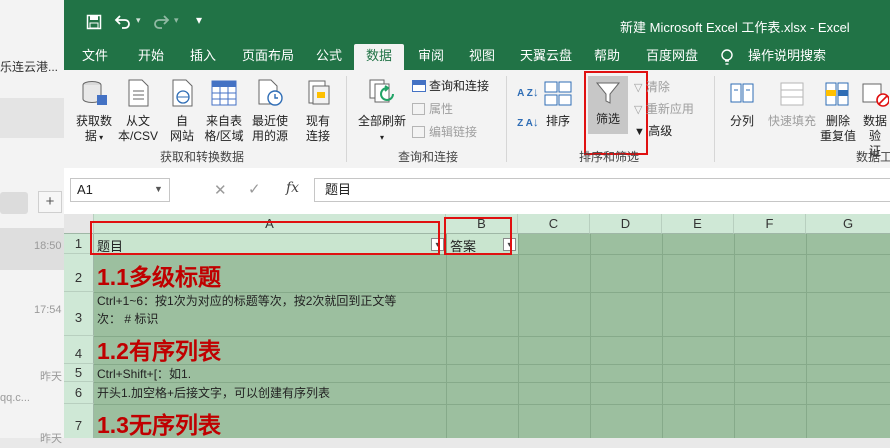 The height and width of the screenshot is (448, 890). Describe the element at coordinates (269, 121) in the screenshot. I see `recent-sources-label: 最近使` at that location.